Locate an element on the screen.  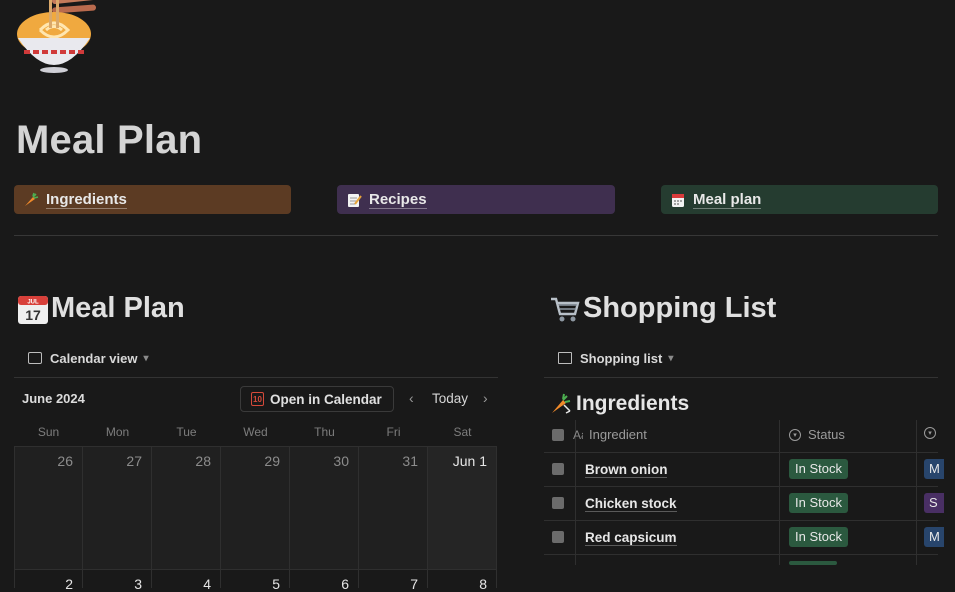
day-number: Jun 1 is located at coordinates (469, 461).